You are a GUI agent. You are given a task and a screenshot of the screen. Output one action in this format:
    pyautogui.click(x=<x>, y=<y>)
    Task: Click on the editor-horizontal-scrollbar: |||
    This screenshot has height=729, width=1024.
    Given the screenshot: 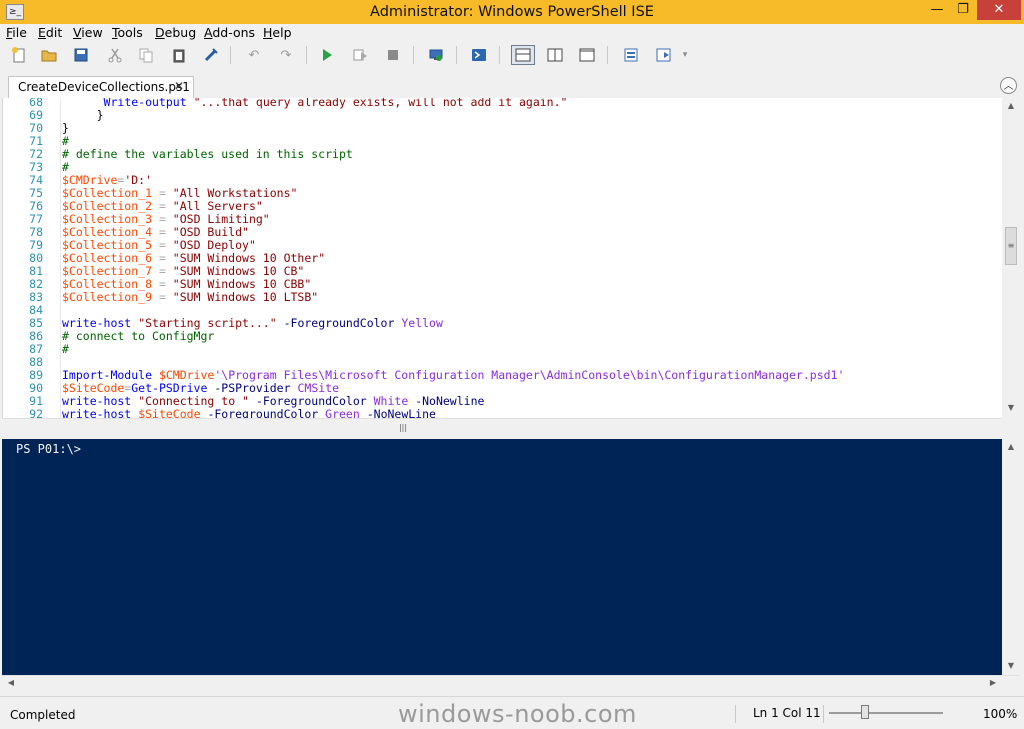 What is the action you would take?
    pyautogui.click(x=502, y=426)
    